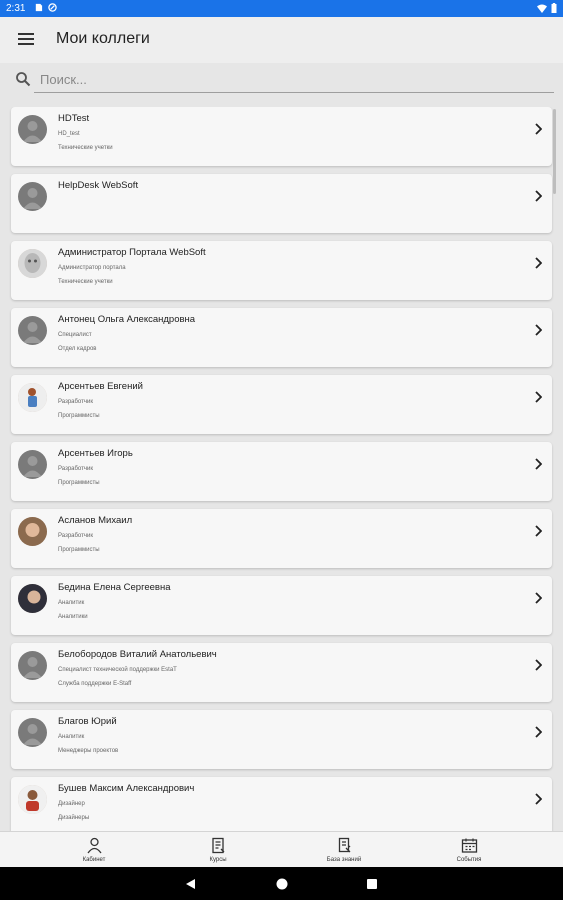 The width and height of the screenshot is (563, 900). What do you see at coordinates (74, 118) in the screenshot?
I see `colleague-name: HDTest` at bounding box center [74, 118].